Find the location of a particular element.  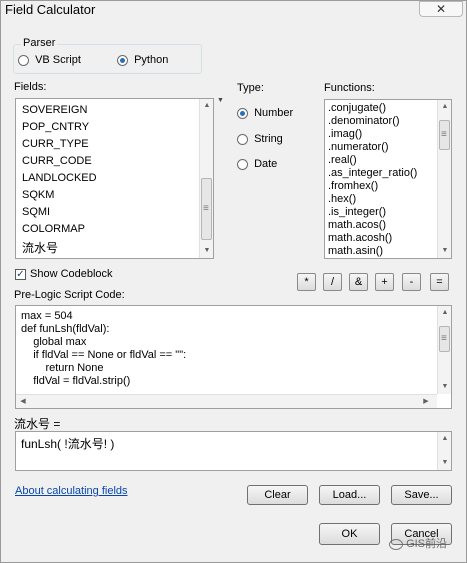

function-item: .conjugate() is located at coordinates (357, 108).